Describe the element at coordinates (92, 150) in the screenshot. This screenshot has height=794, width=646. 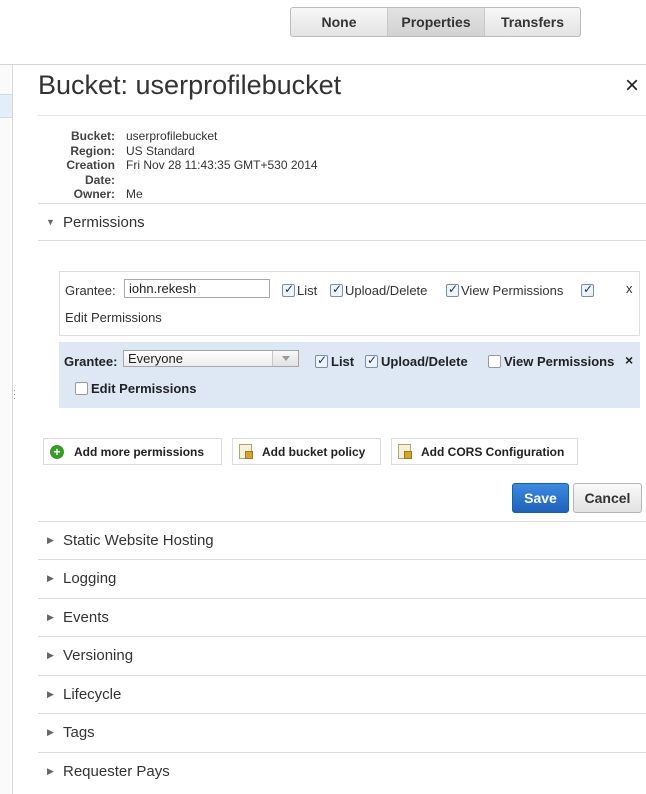
I see `info-key: Region:` at that location.